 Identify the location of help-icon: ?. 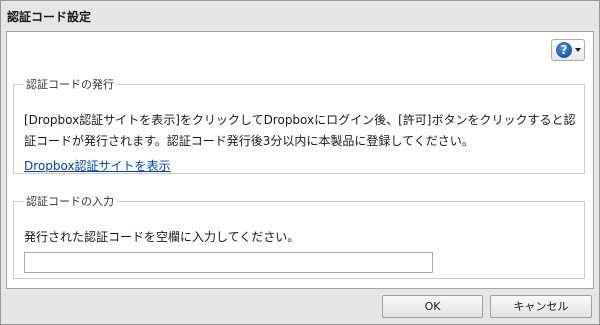
(564, 50).